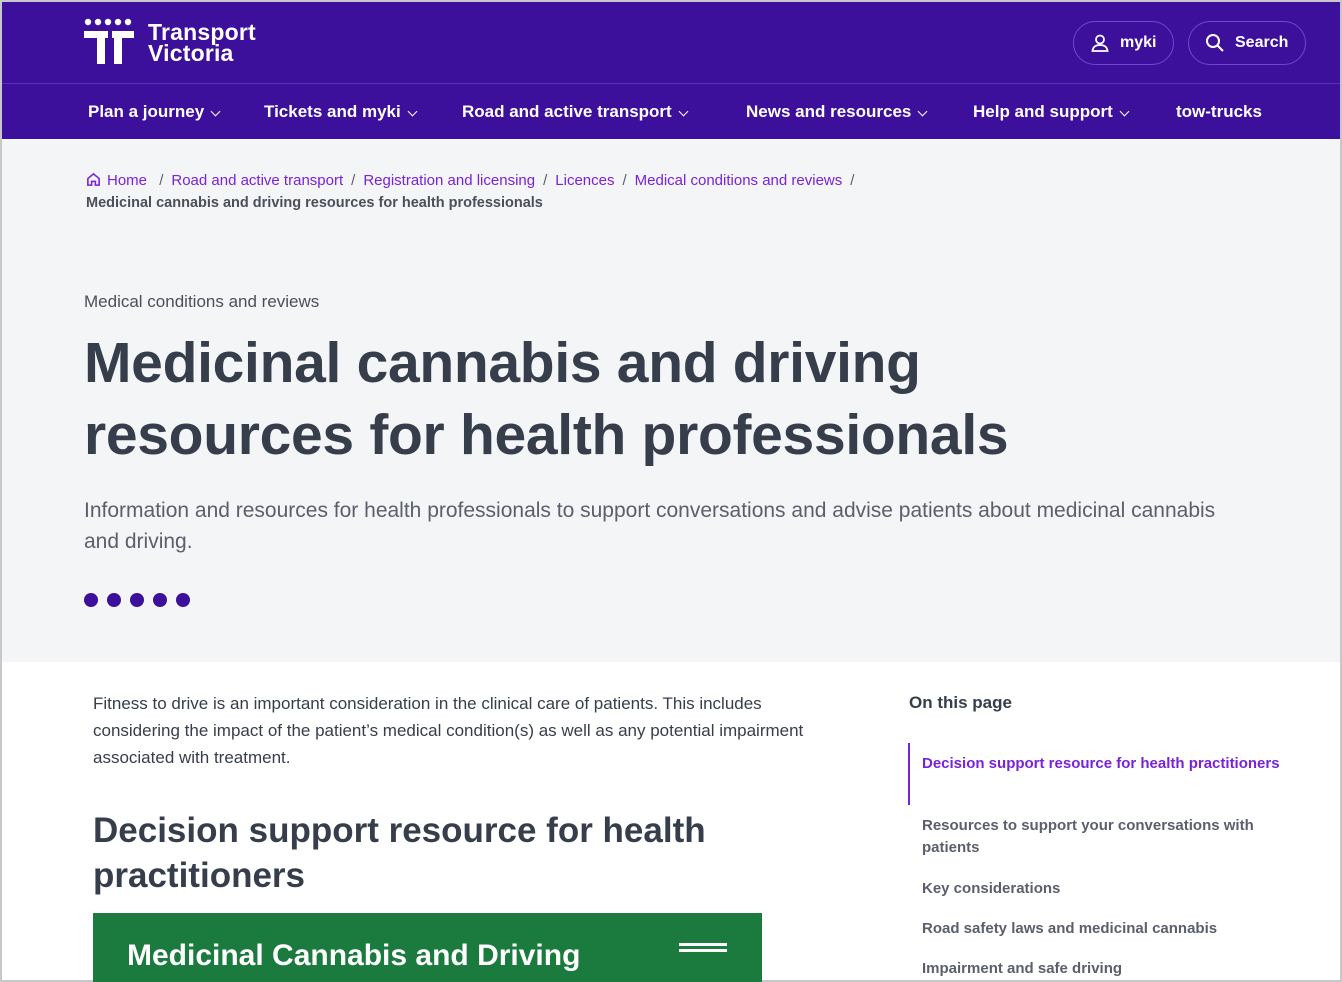 Image resolution: width=1342 pixels, height=982 pixels. I want to click on page-eyebrow: Medical conditions and reviews, so click(202, 301).